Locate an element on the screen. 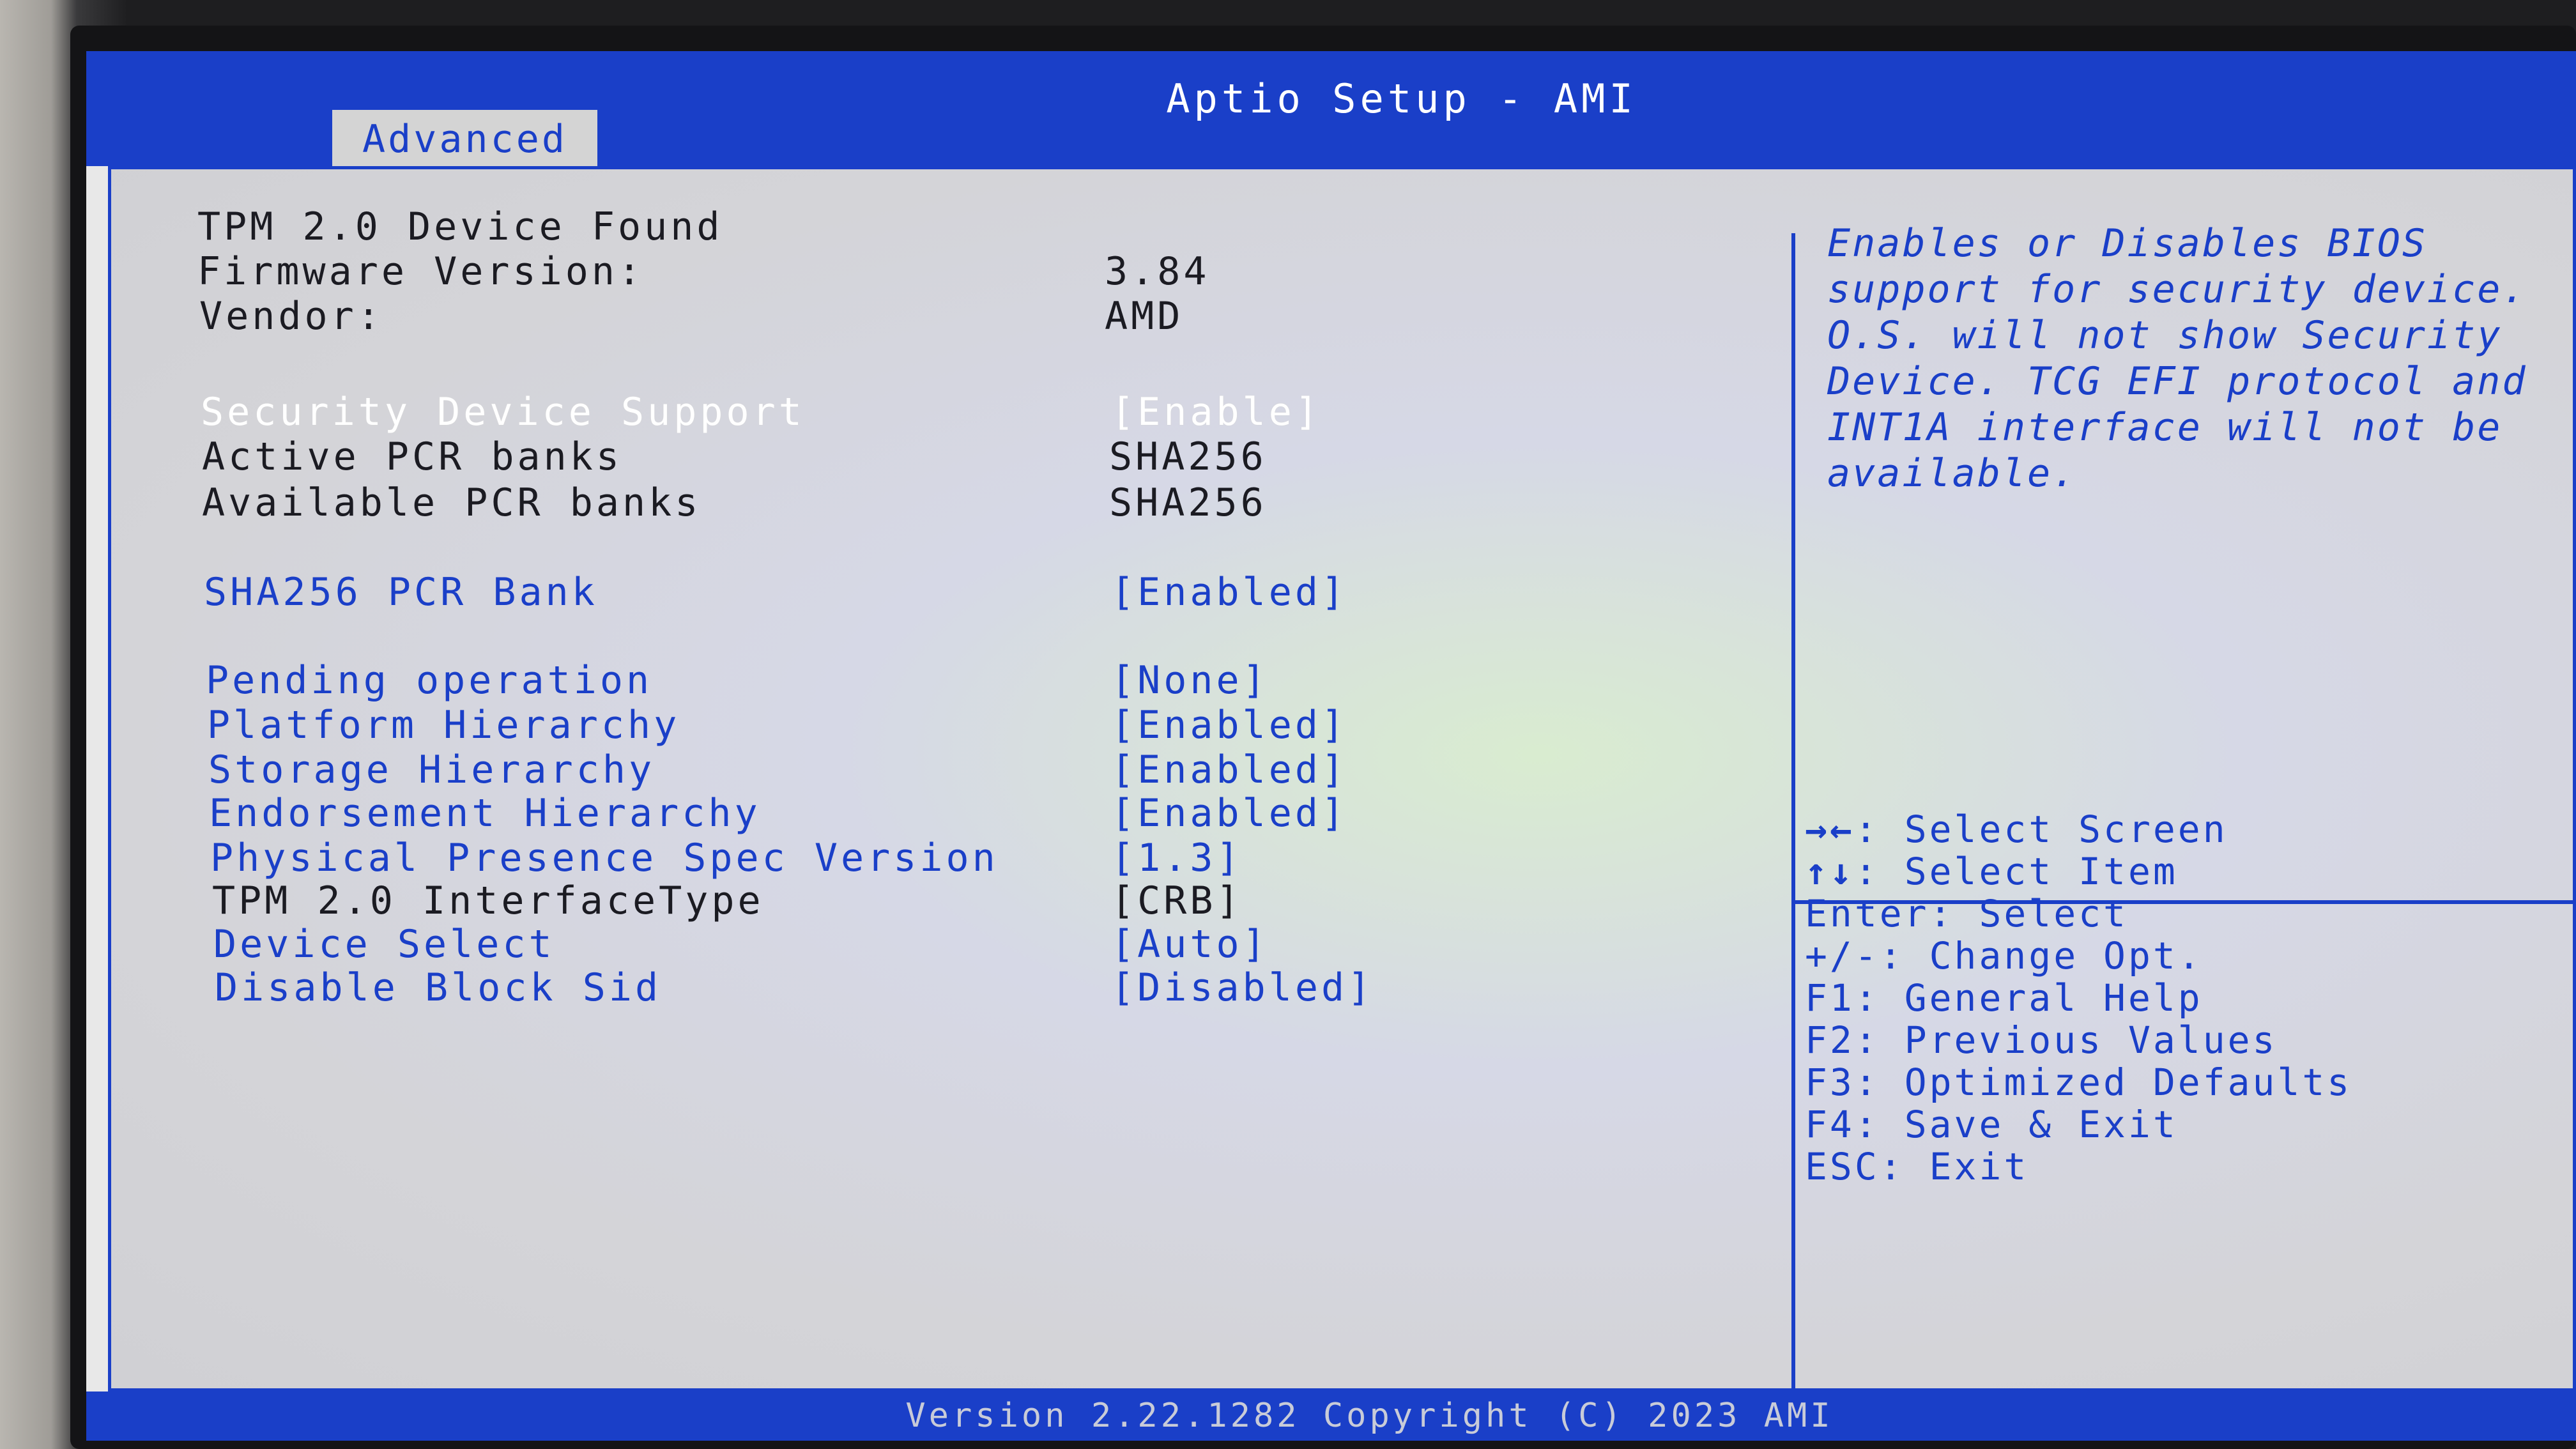  security-device-support-value: [Enable] is located at coordinates (1216, 412).